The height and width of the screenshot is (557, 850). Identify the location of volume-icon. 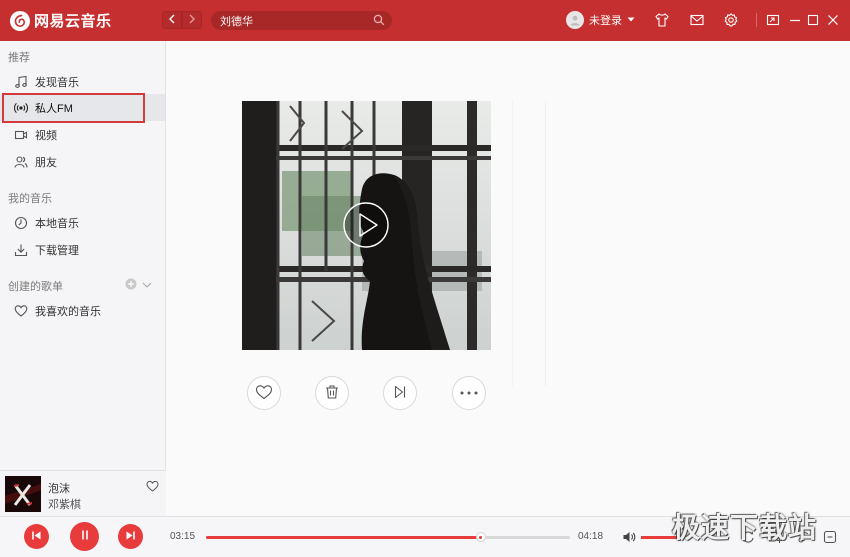
(629, 537).